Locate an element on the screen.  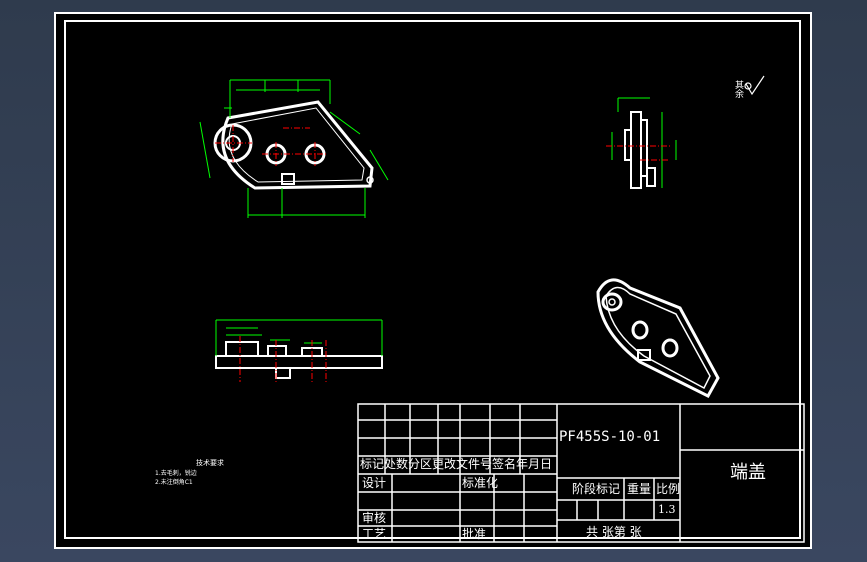
scale-value: 1.3 is located at coordinates (667, 509).